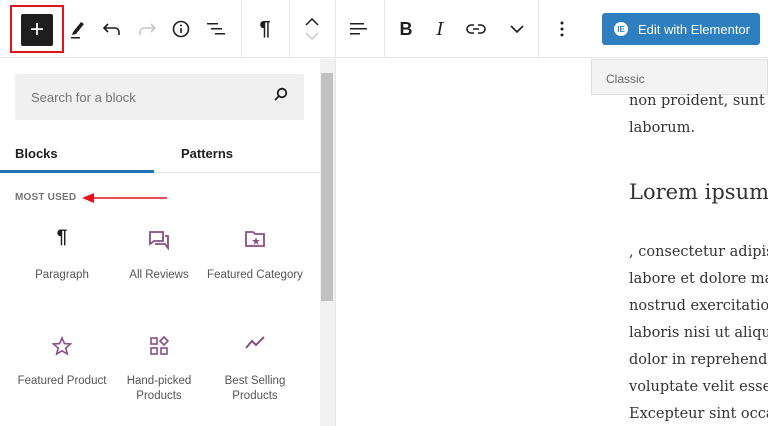 This screenshot has height=426, width=768. Describe the element at coordinates (312, 22) in the screenshot. I see `move-up-icon` at that location.